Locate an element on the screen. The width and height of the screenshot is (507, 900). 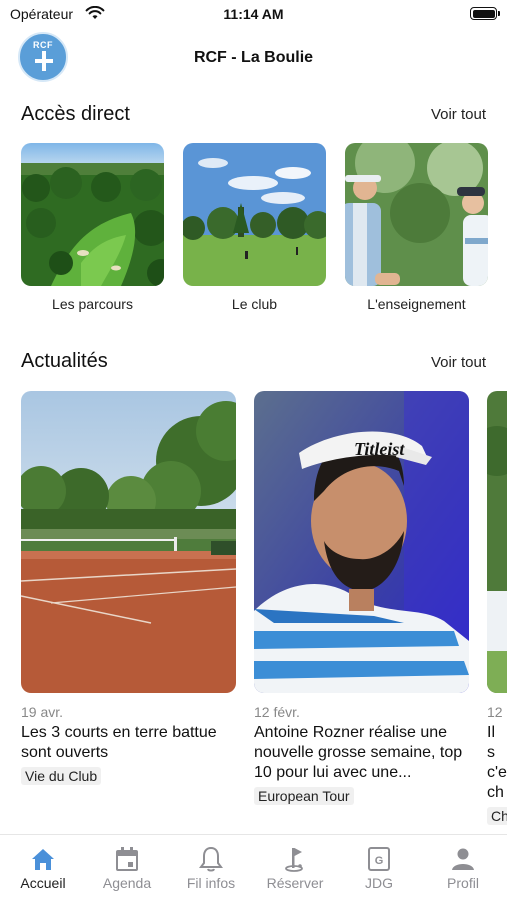
battery-icon is located at coordinates (485, 13).